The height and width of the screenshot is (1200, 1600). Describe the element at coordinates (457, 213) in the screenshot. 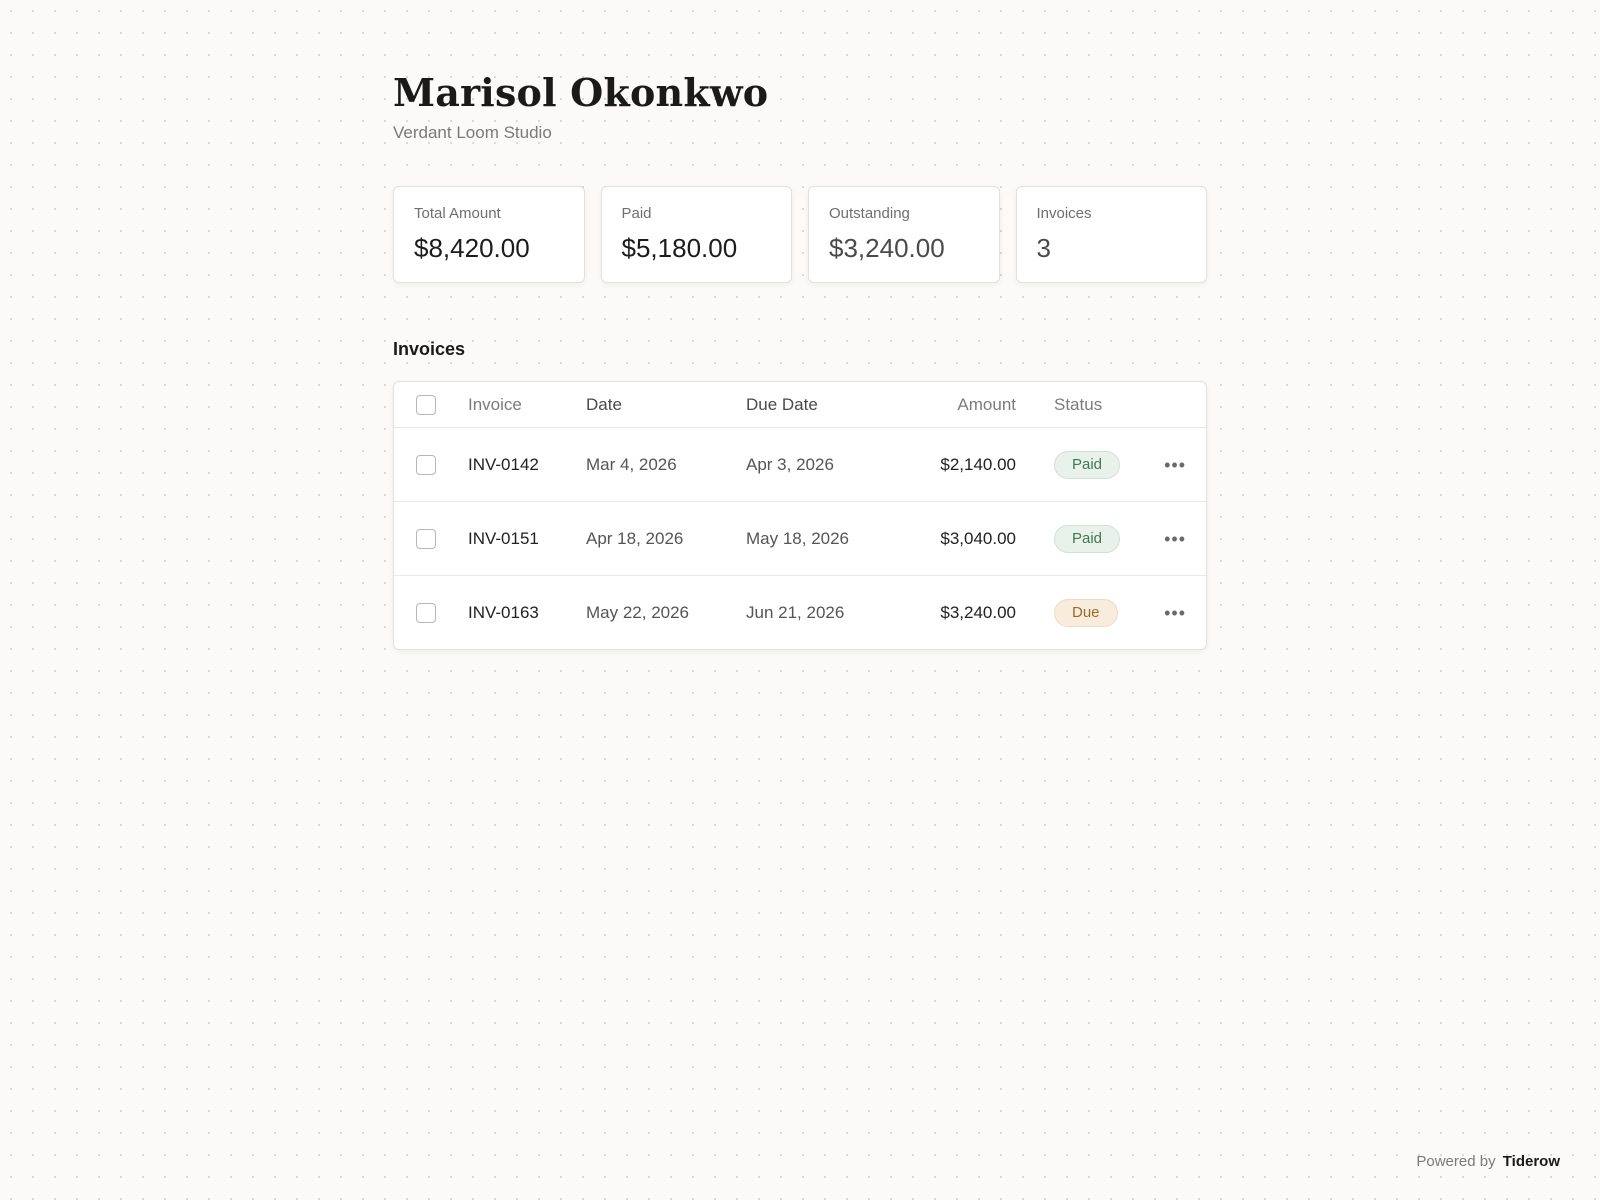

I see `stat-label: Total Amount` at that location.